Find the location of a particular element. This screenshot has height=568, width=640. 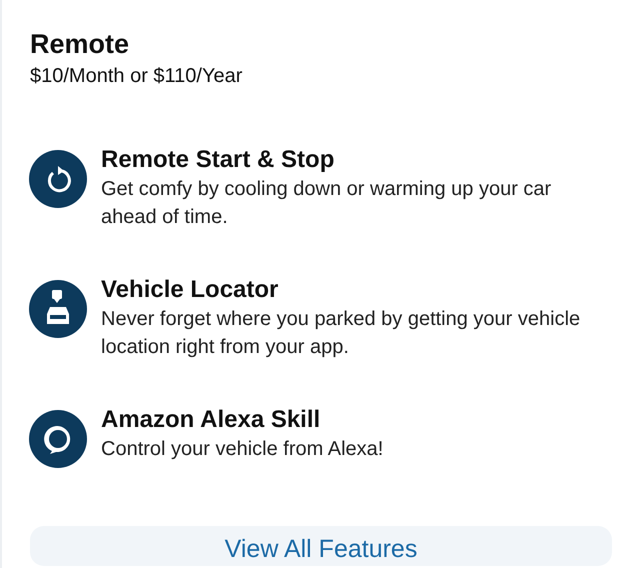

refresh-icon is located at coordinates (58, 179).